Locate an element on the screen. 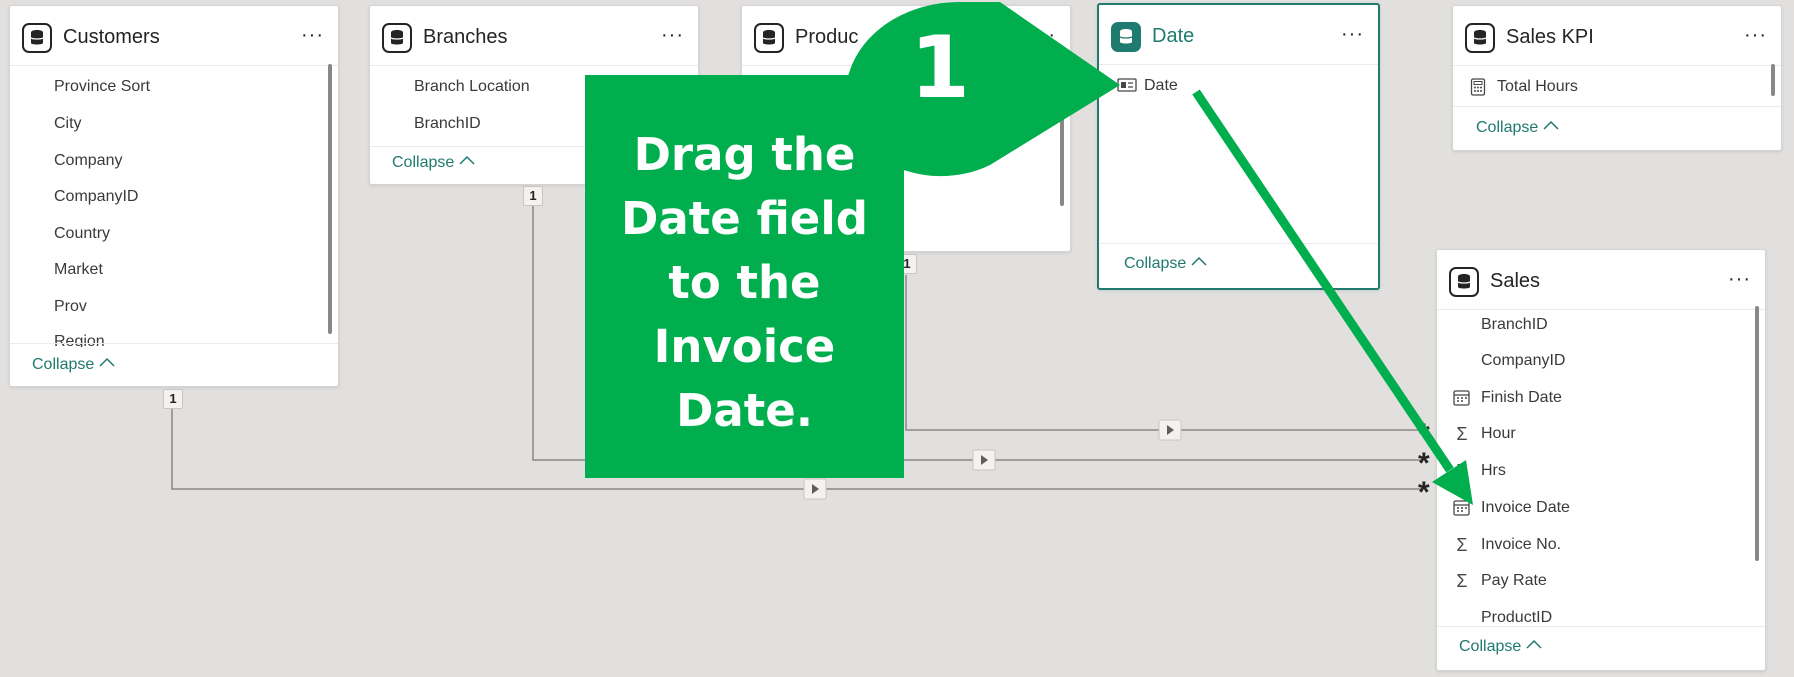  step-number: 1 is located at coordinates (940, 68).